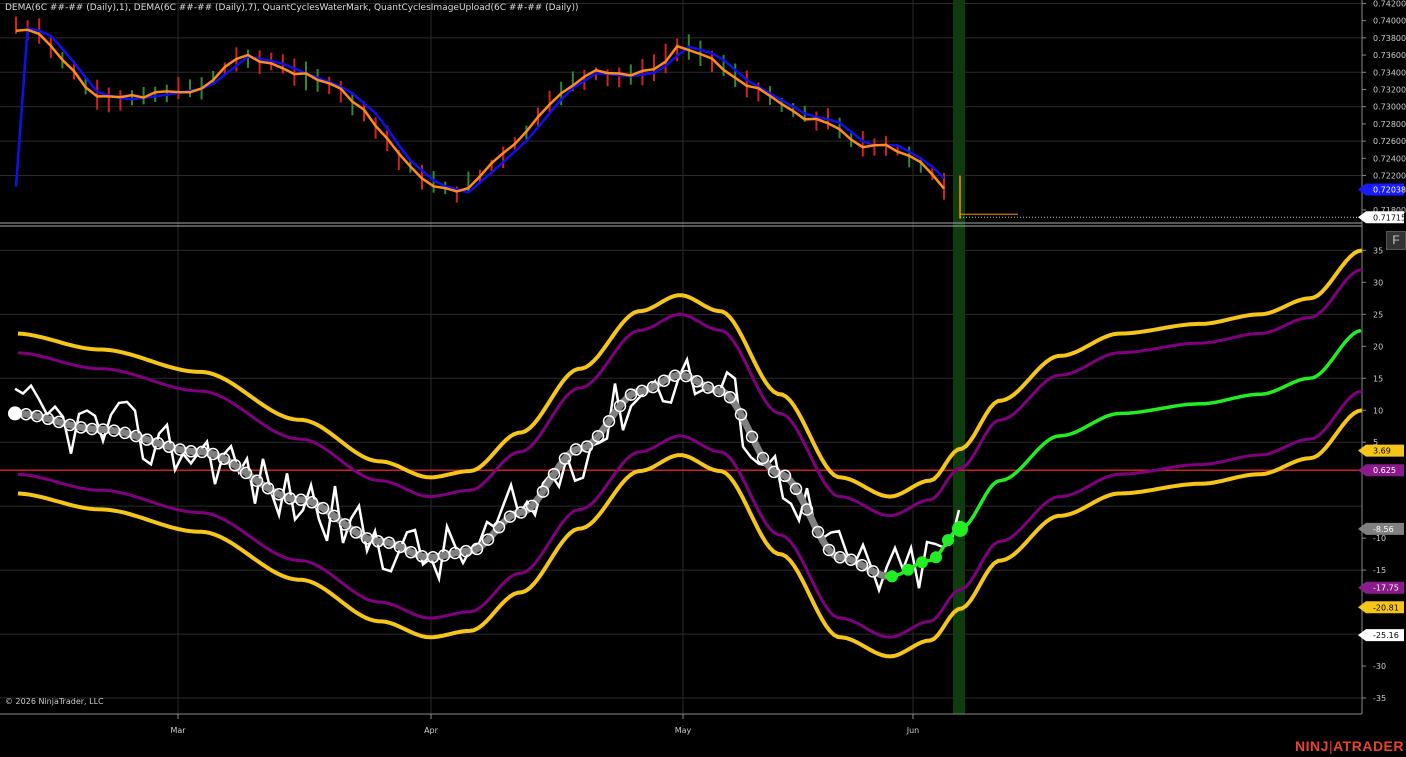 The width and height of the screenshot is (1406, 757). I want to click on lower-value-marker-text: 3.69, so click(1382, 451).